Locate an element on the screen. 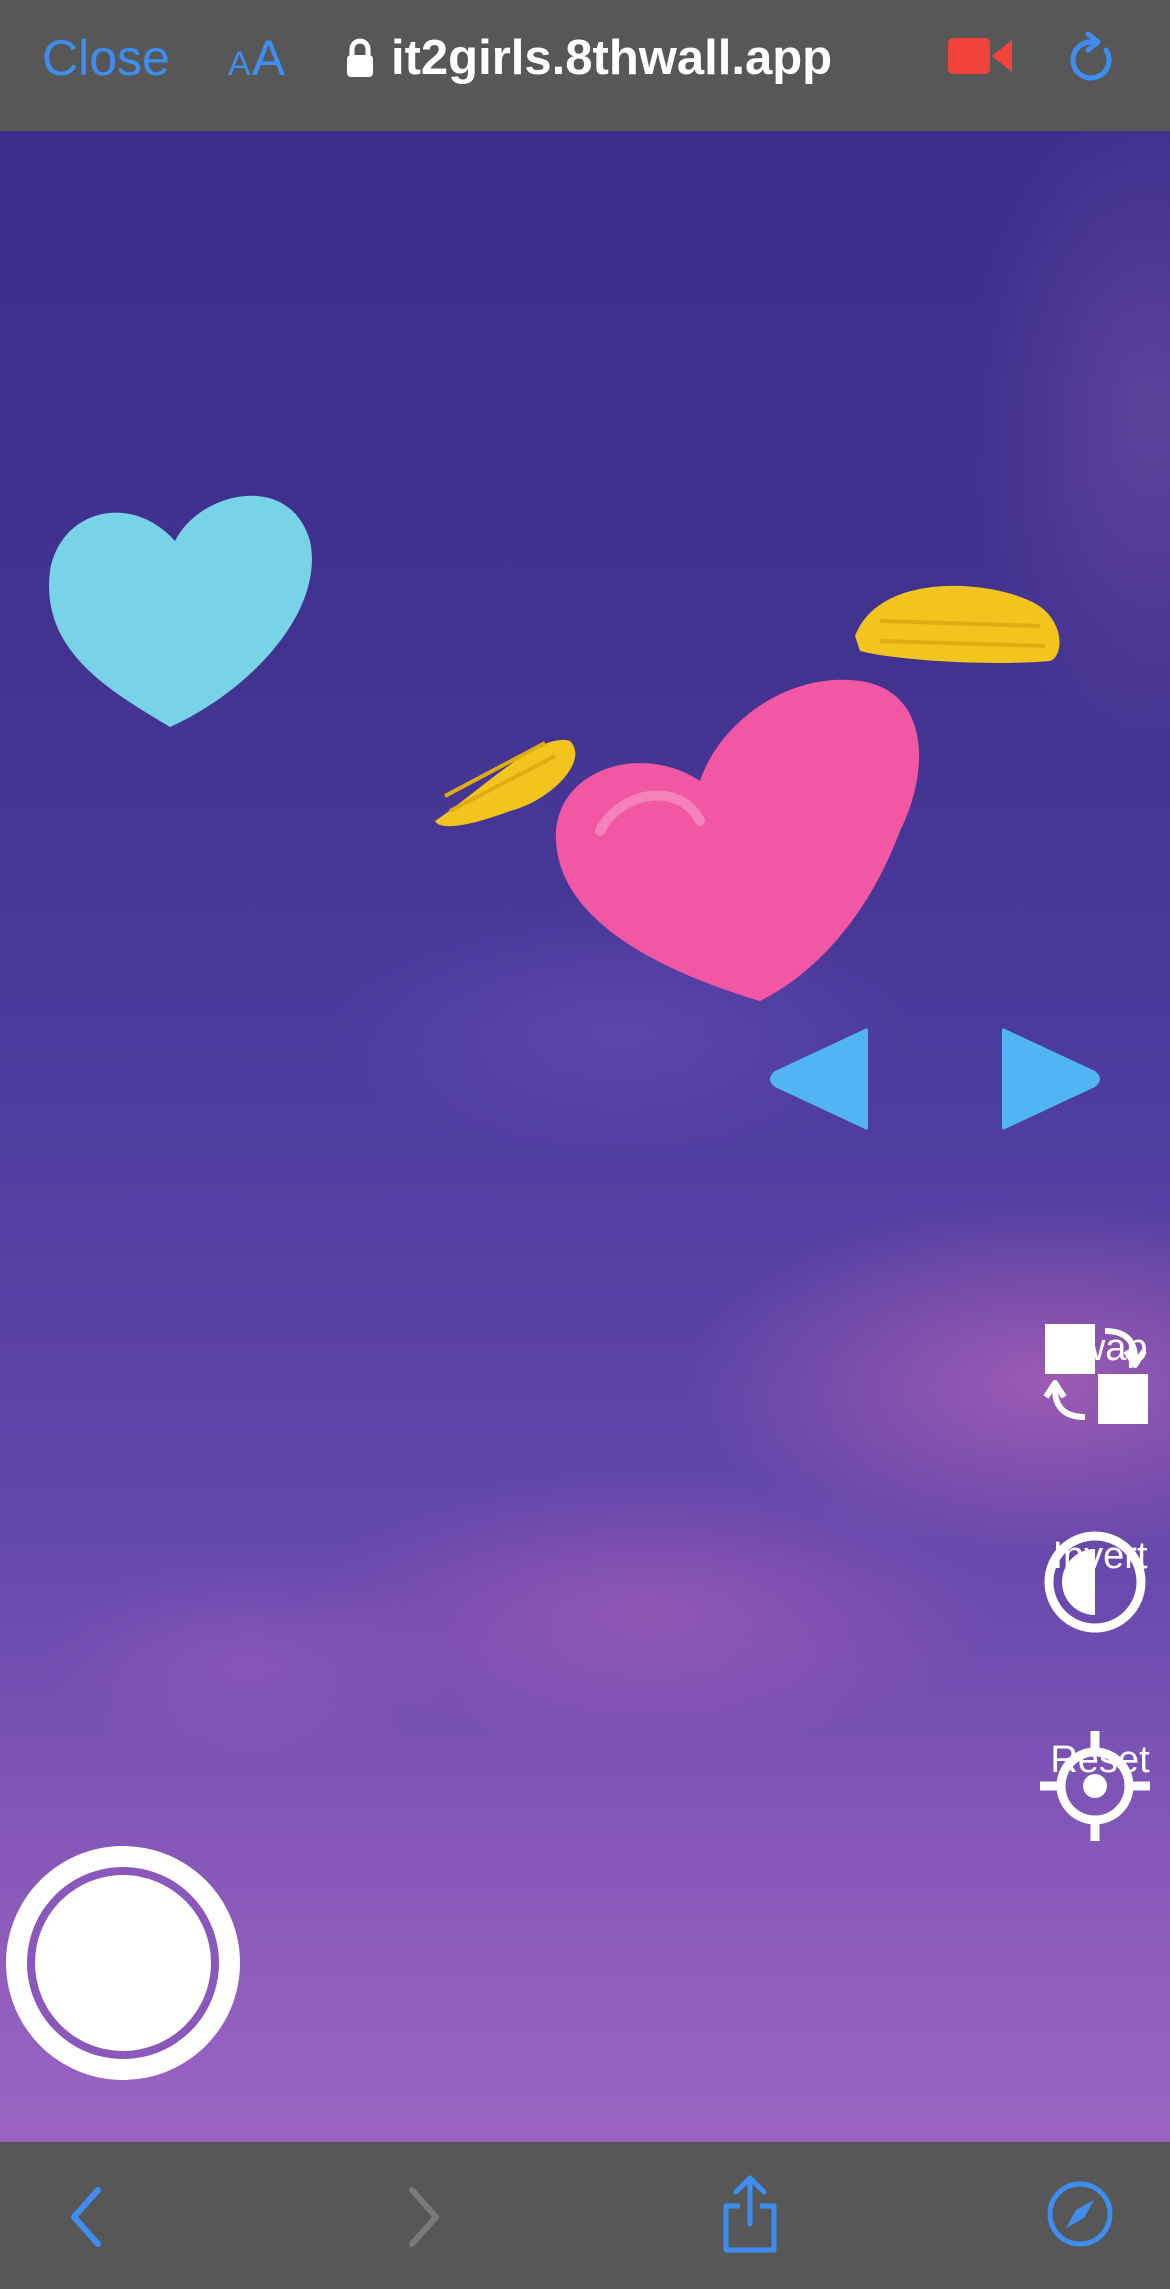 The width and height of the screenshot is (1170, 2289). crosshair-icon is located at coordinates (1095, 1786).